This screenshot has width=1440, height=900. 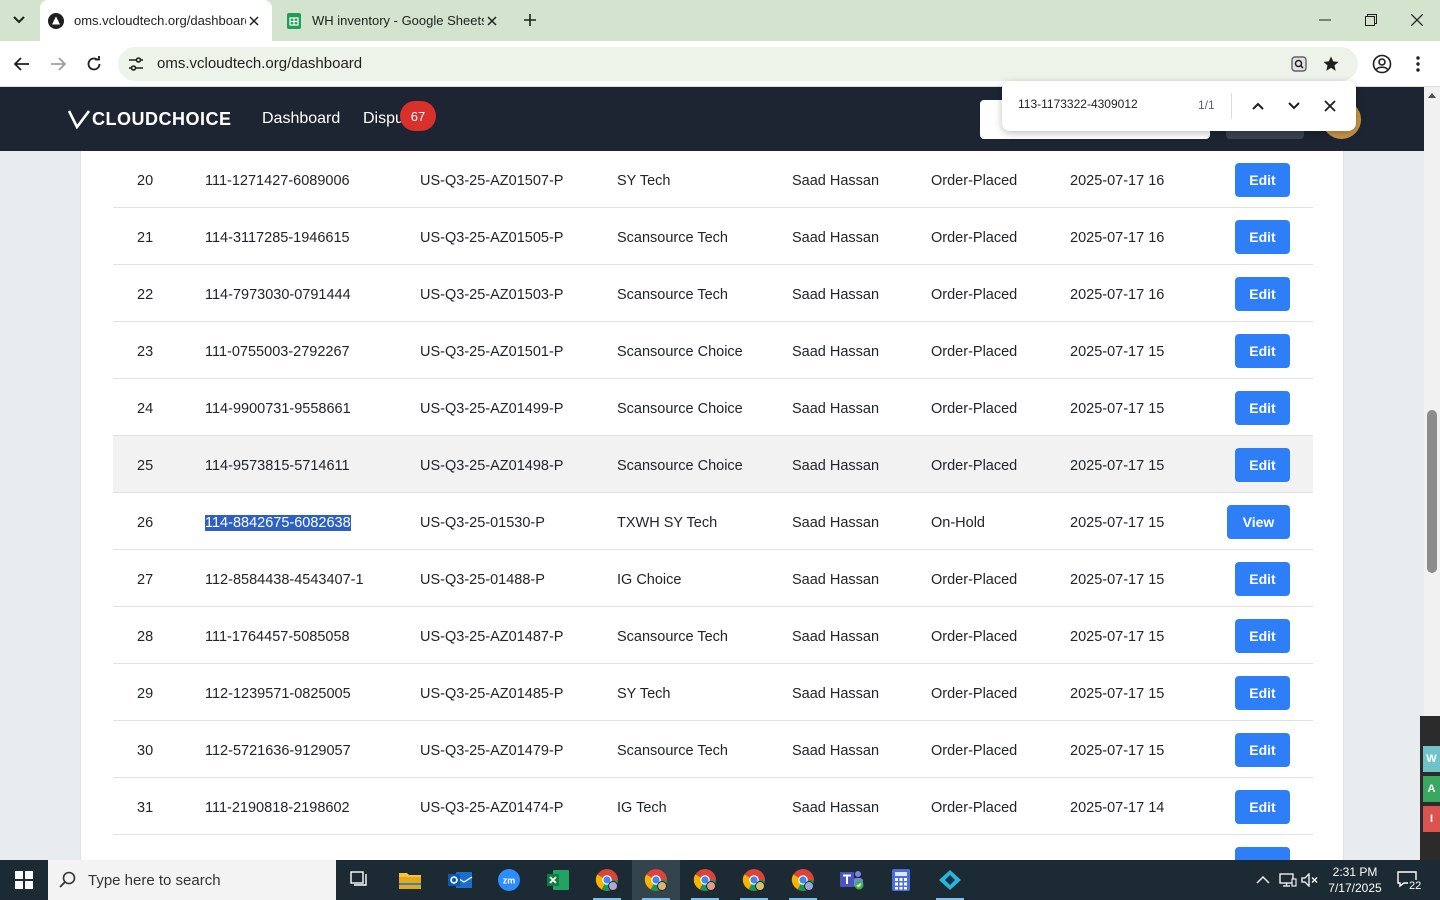 What do you see at coordinates (1310, 880) in the screenshot?
I see `volume-muted-icon` at bounding box center [1310, 880].